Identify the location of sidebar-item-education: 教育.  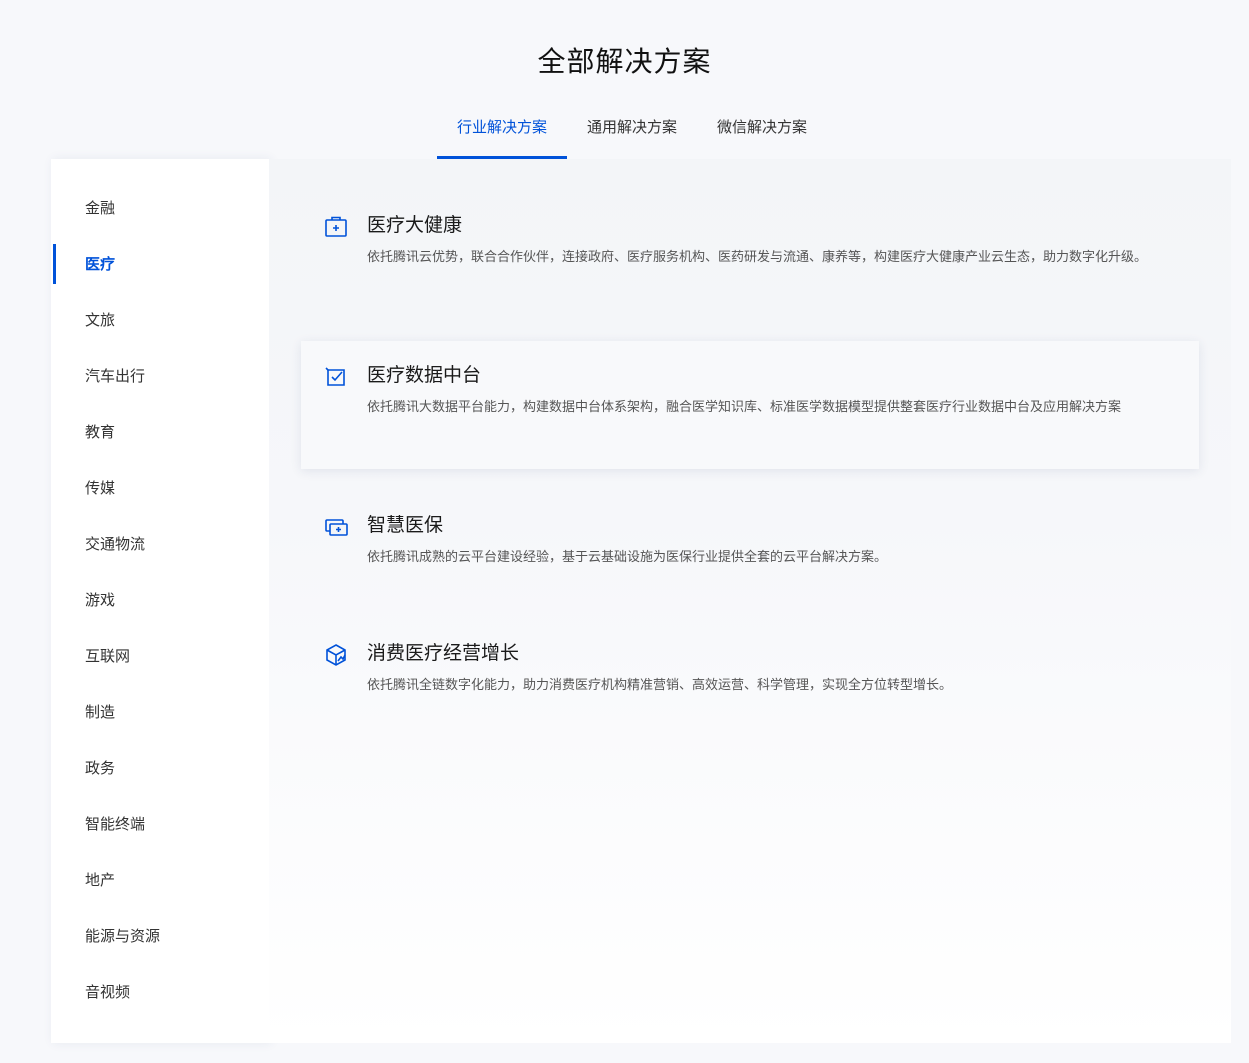
(160, 432).